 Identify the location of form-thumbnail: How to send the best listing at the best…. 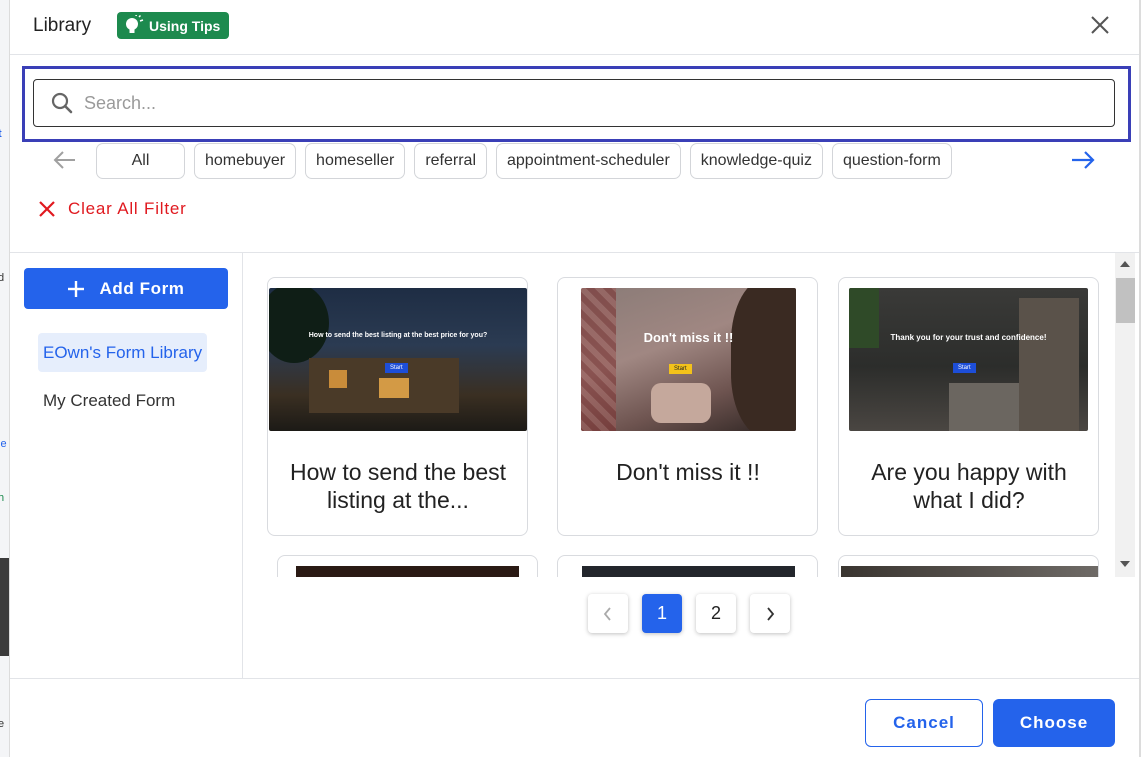
(398, 359).